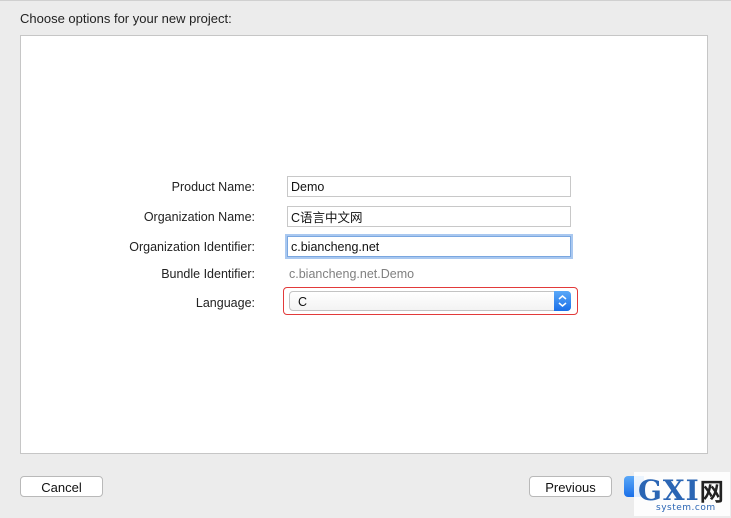  Describe the element at coordinates (681, 490) in the screenshot. I see `watermark-logo: GXI网` at that location.